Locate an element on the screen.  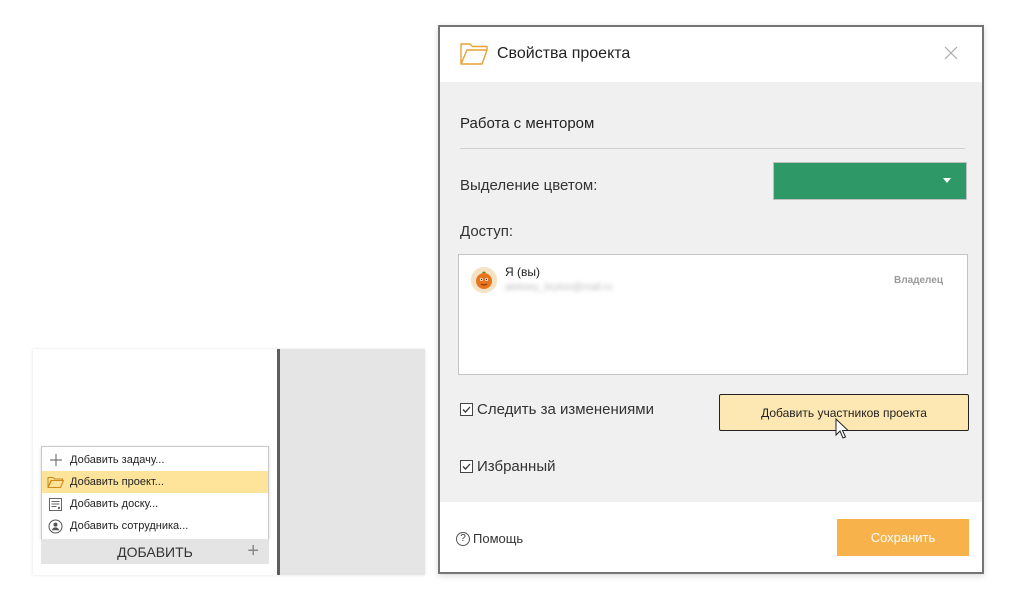
member-name: Я (вы) is located at coordinates (522, 272).